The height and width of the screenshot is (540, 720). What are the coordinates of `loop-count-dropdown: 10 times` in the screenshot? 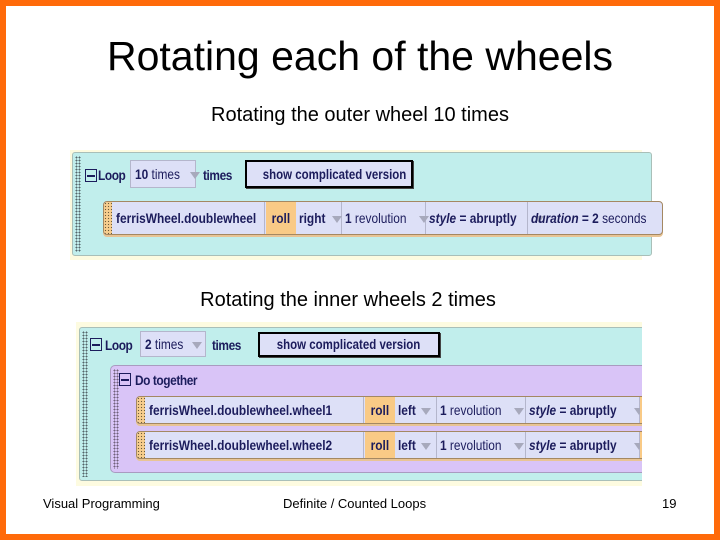 It's located at (165, 174).